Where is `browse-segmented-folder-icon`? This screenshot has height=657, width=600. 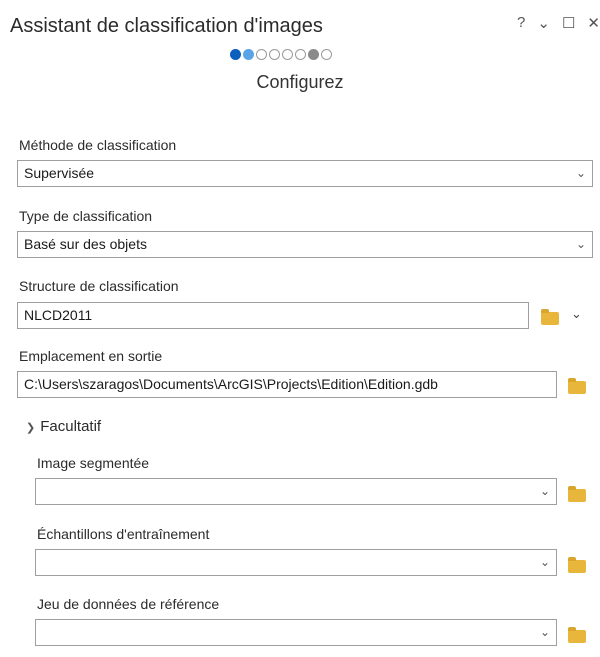
browse-segmented-folder-icon is located at coordinates (577, 494).